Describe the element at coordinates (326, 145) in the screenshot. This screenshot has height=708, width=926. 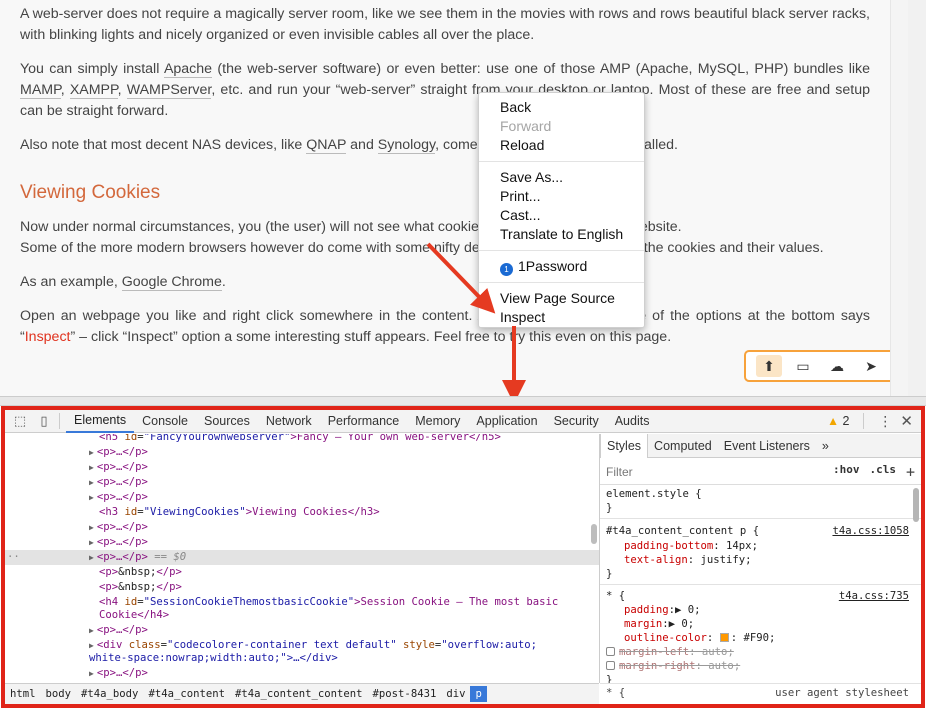
I see `link-qnap: QNAP` at that location.